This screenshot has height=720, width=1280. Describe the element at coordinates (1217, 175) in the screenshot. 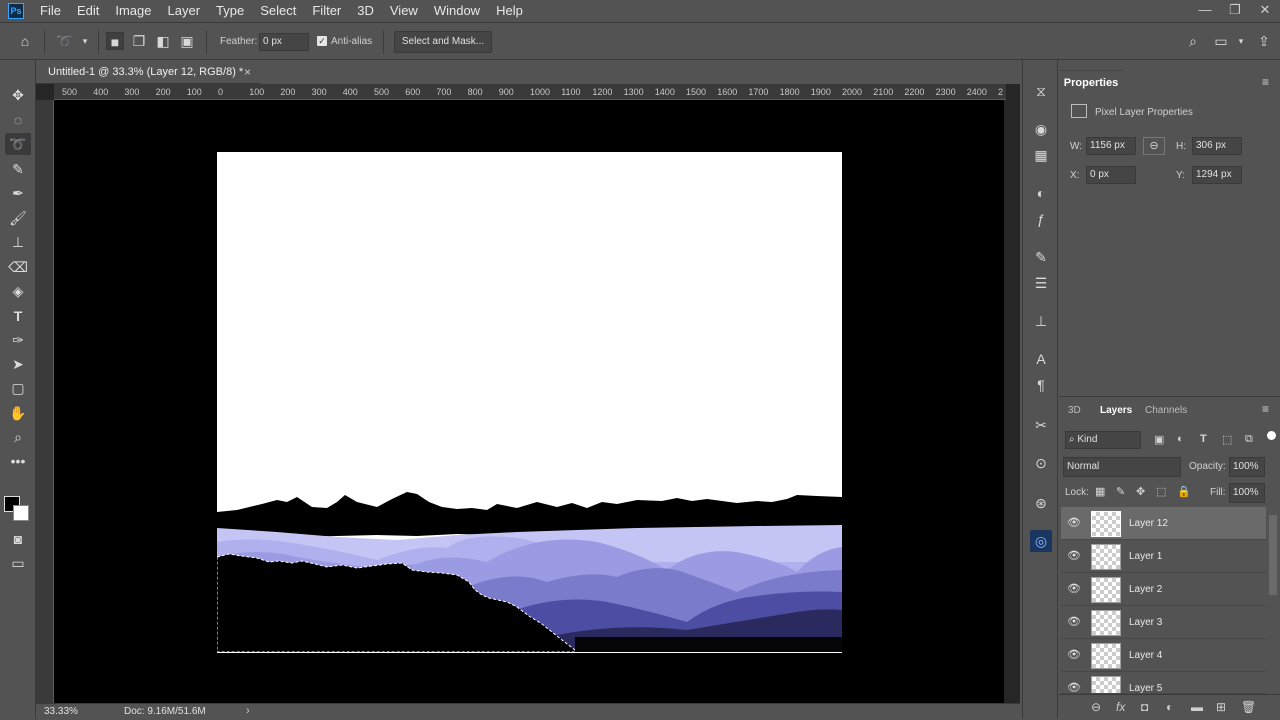

I see `y-input: 1294 px` at that location.